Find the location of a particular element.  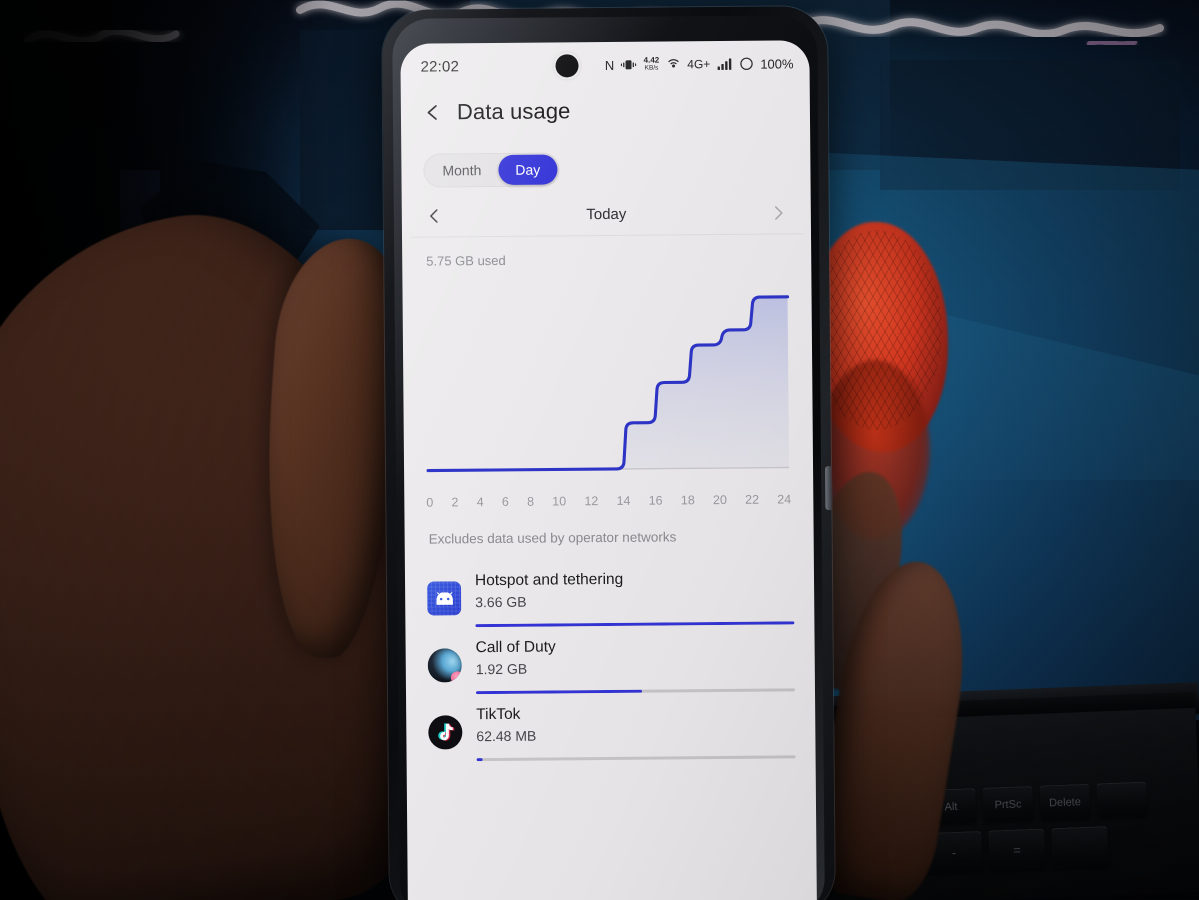

network-speed-value: 4.42 is located at coordinates (651, 60).